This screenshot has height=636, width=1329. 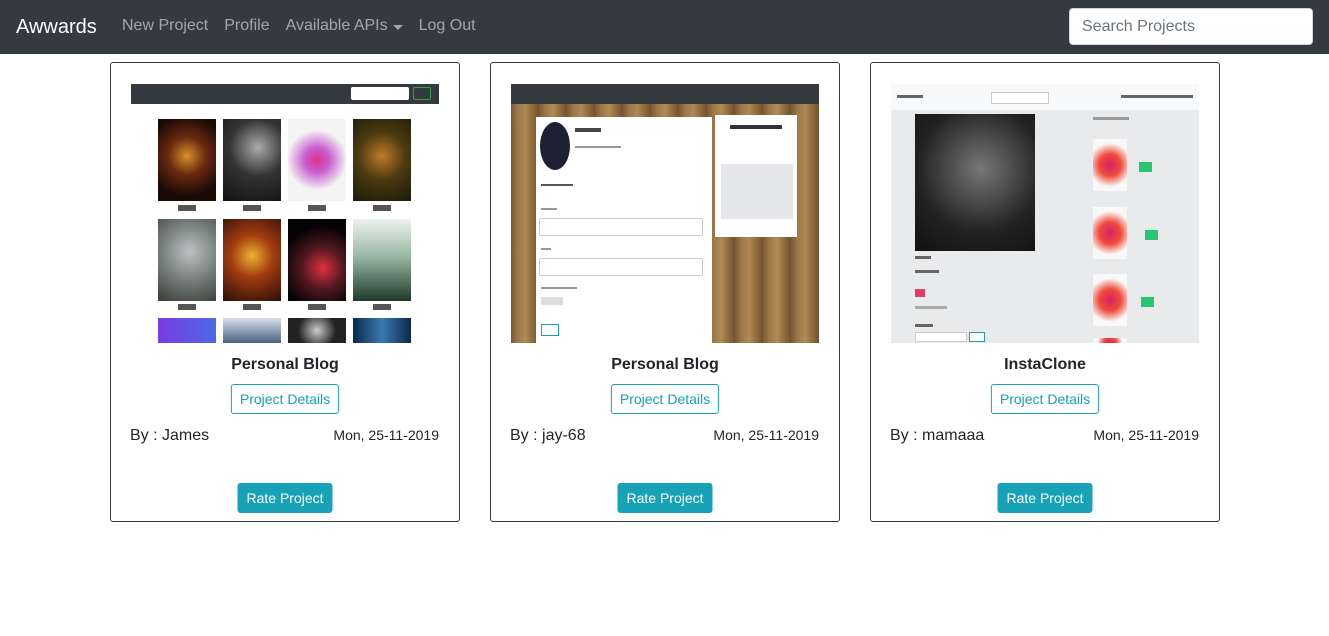 I want to click on brand-logo: Awwards, so click(x=56, y=27).